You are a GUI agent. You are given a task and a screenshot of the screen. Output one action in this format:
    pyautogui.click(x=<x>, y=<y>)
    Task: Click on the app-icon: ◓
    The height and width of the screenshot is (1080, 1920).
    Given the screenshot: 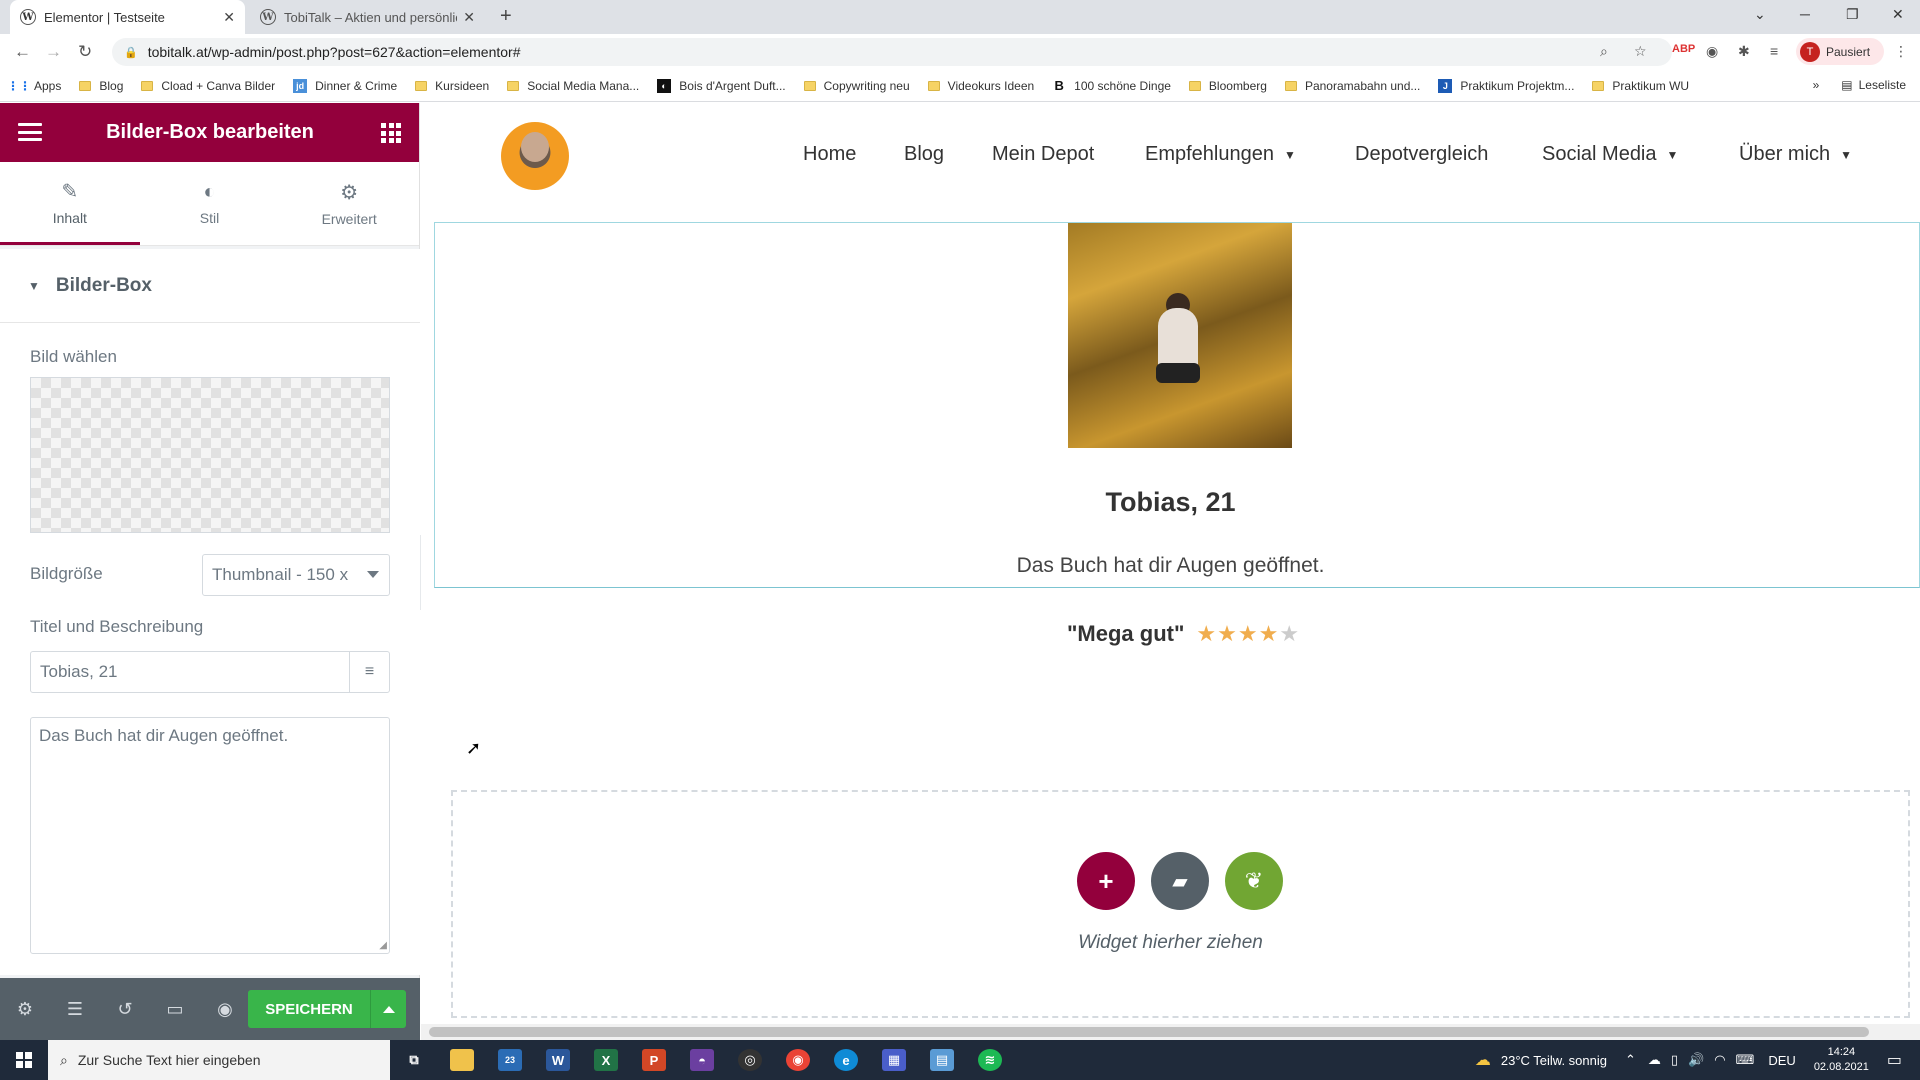 What is the action you would take?
    pyautogui.click(x=702, y=1060)
    